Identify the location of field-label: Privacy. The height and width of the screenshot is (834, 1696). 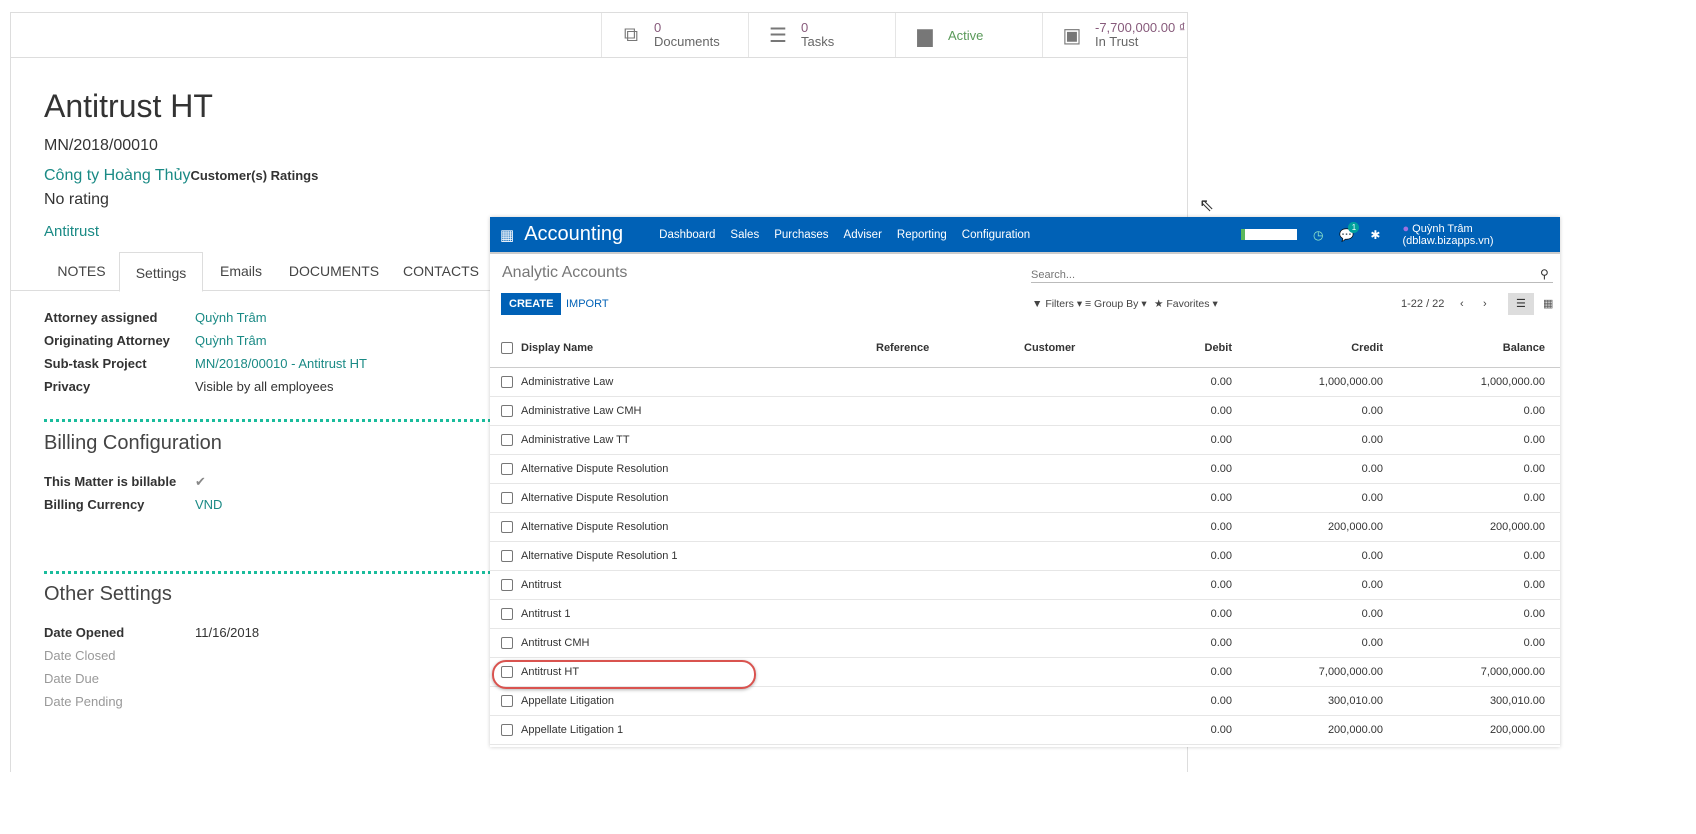
(67, 386).